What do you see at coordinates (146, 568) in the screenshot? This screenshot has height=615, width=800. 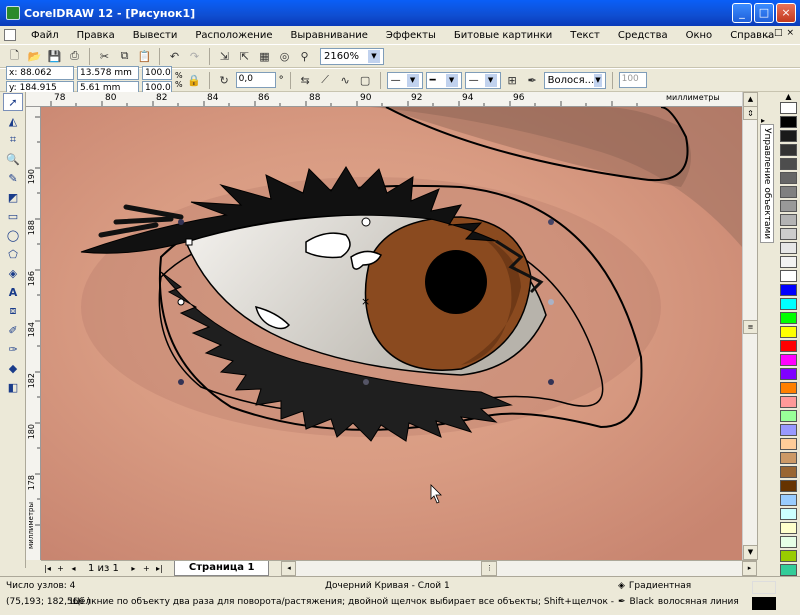 I see `add-page-after-icon: +` at bounding box center [146, 568].